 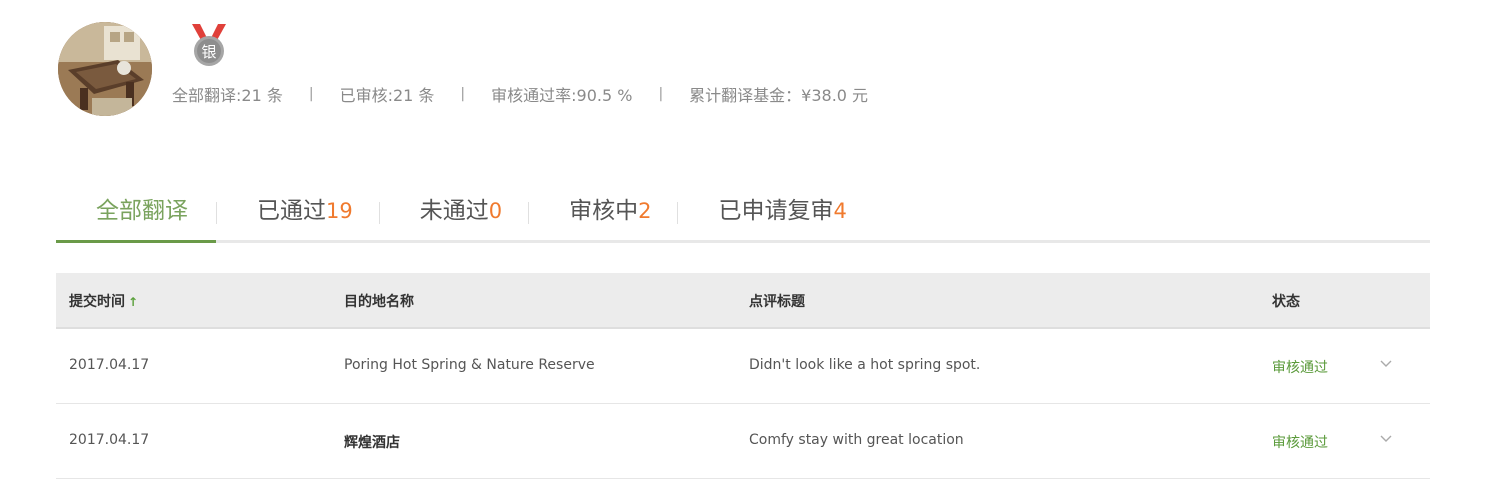 I want to click on tab-passed: 已通过19, so click(x=298, y=214).